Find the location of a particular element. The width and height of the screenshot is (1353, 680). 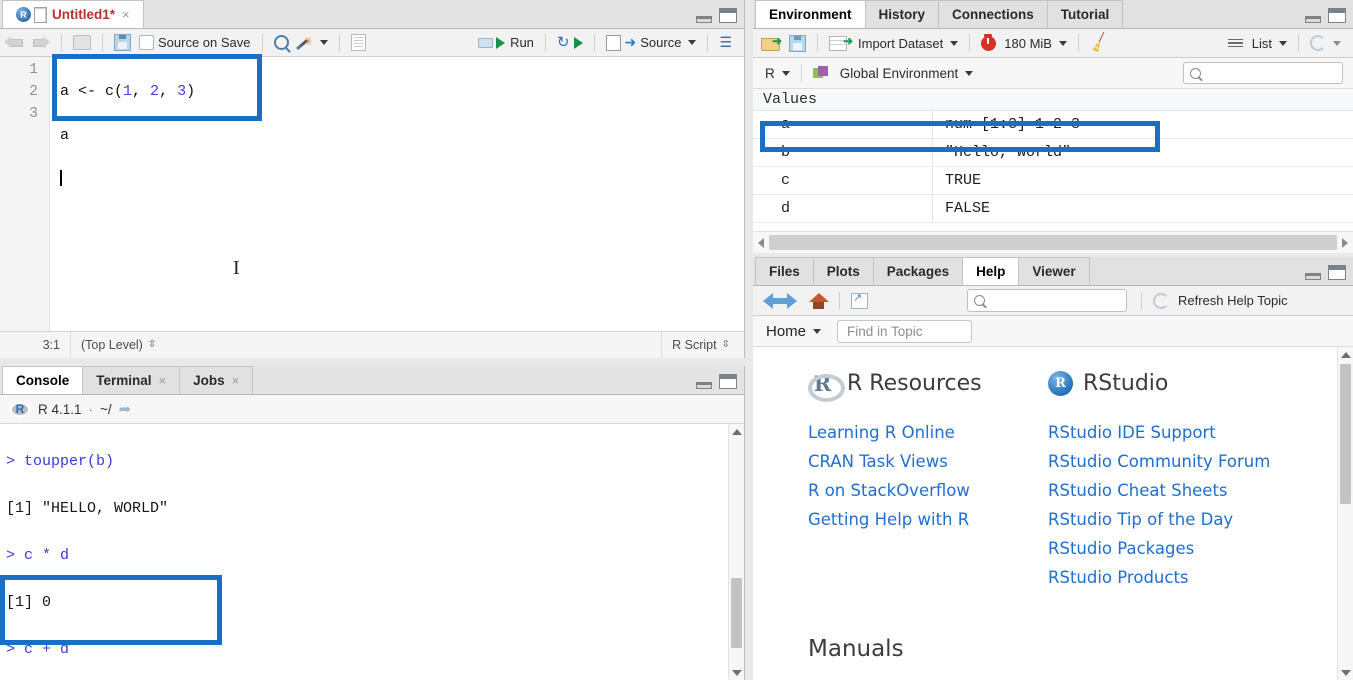

refresh-icon is located at coordinates (1318, 43).